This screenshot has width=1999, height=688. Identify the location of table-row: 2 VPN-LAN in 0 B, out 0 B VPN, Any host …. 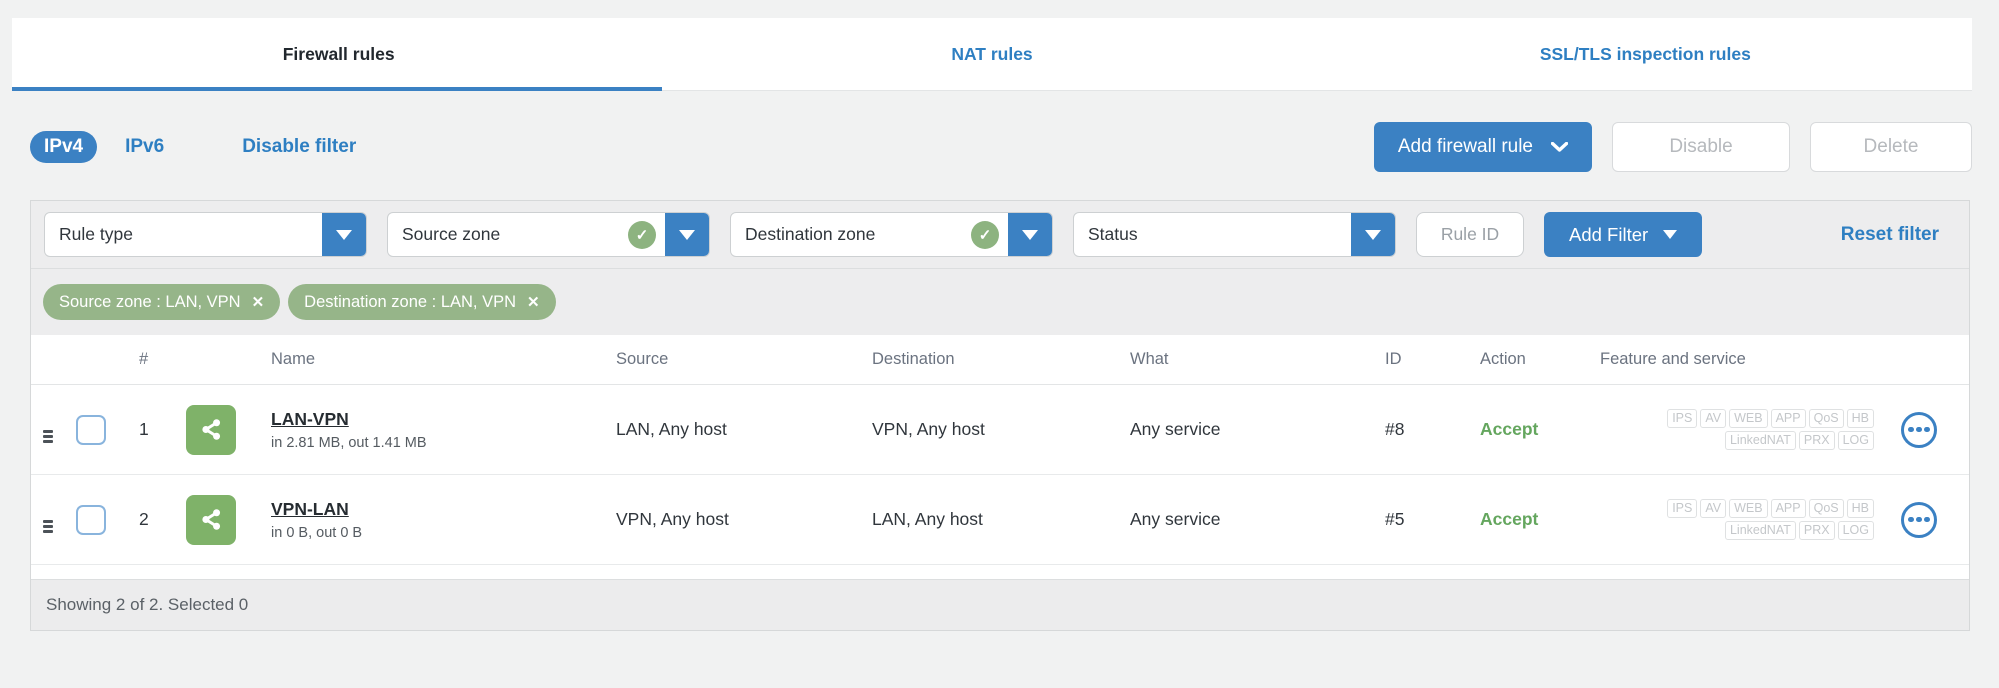
(1000, 520).